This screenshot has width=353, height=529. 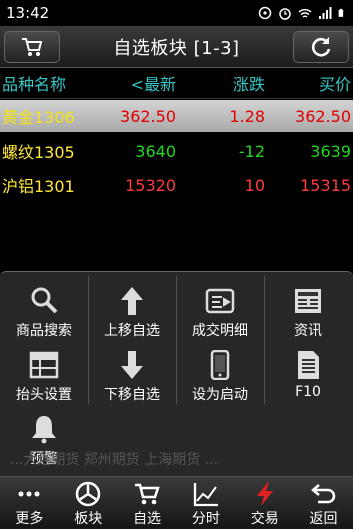 What do you see at coordinates (308, 301) in the screenshot?
I see `news-icon` at bounding box center [308, 301].